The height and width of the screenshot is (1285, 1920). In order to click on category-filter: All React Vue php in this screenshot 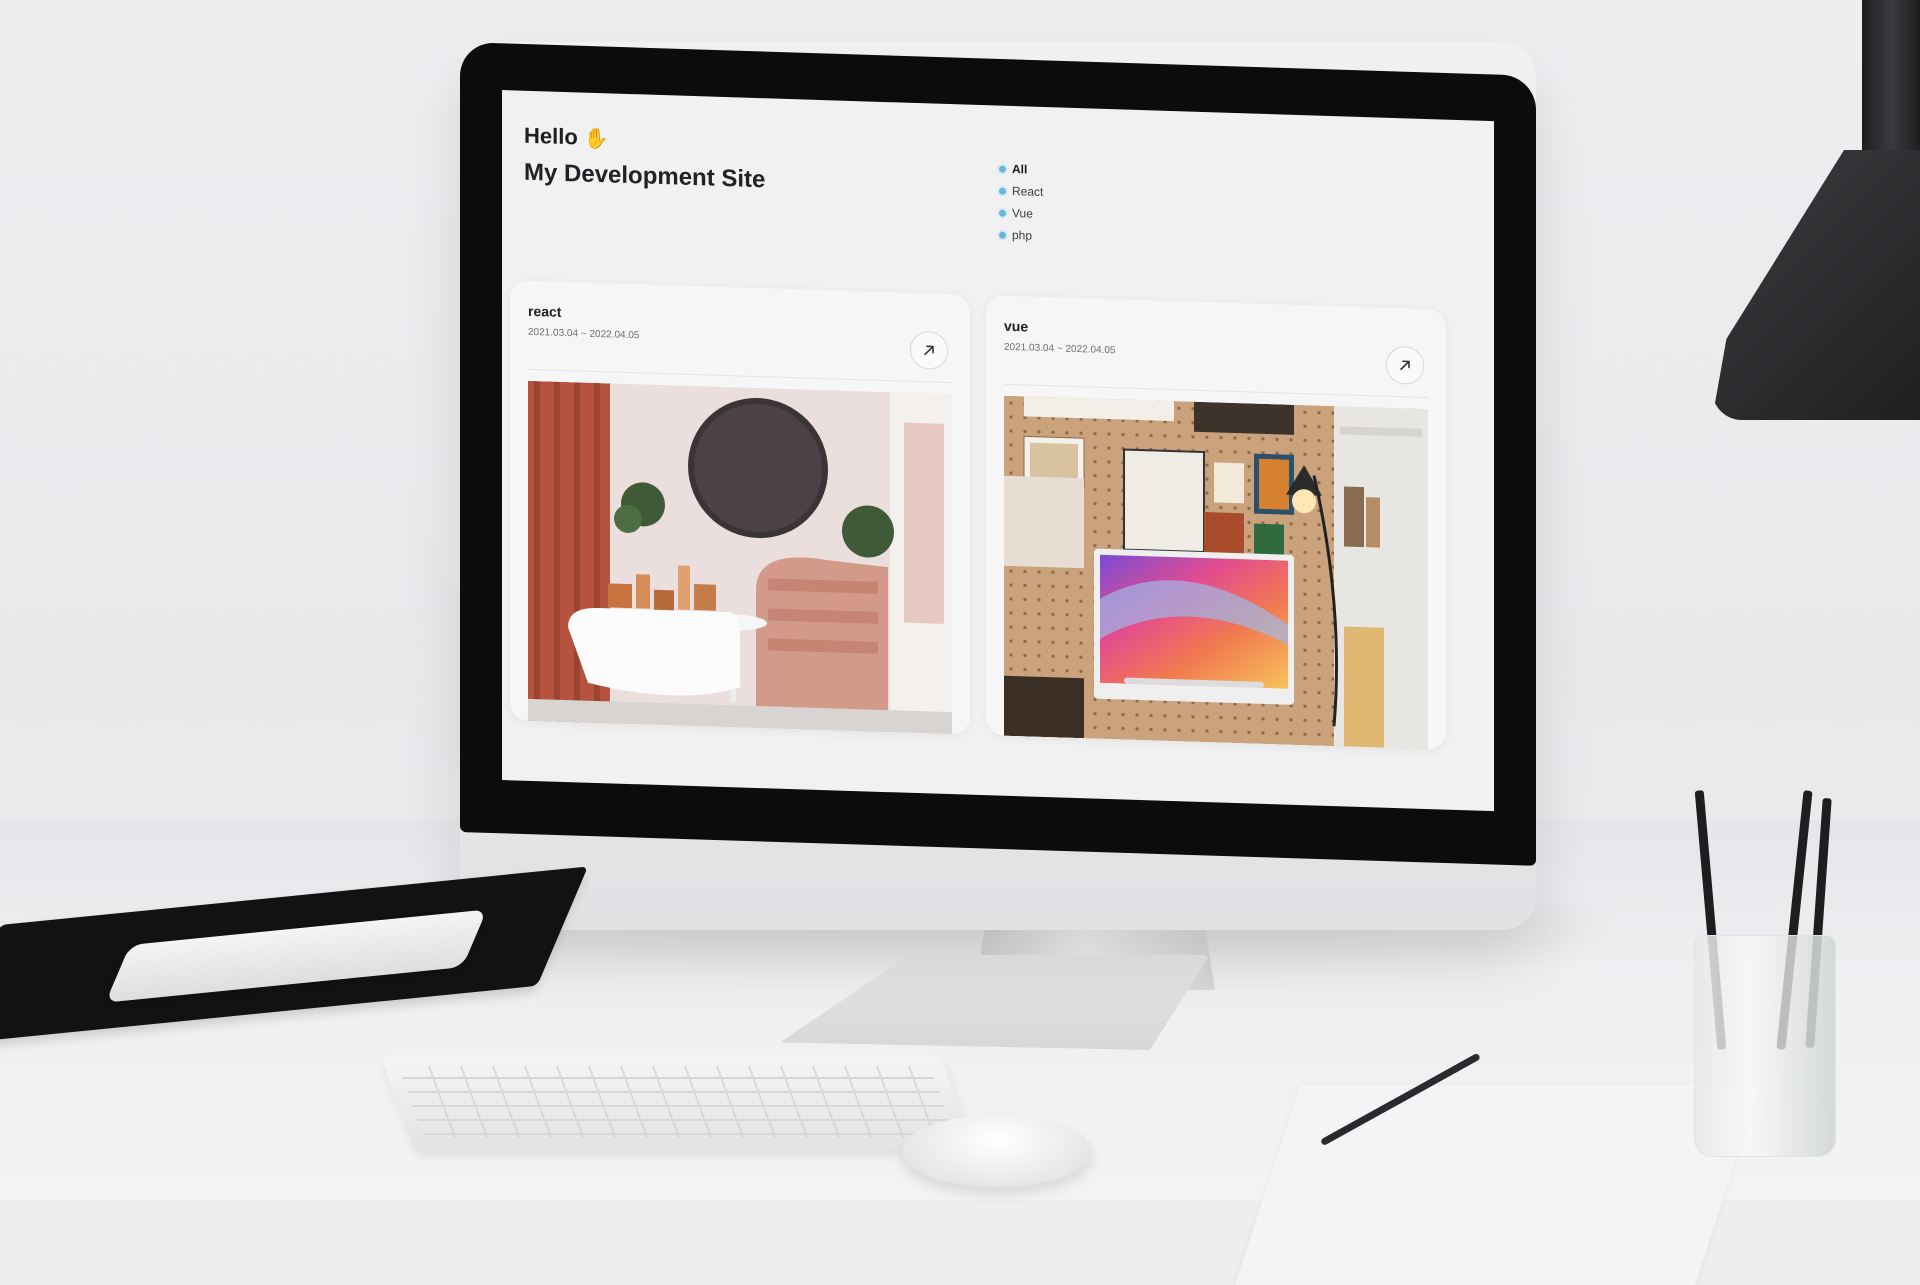, I will do `click(1021, 202)`.